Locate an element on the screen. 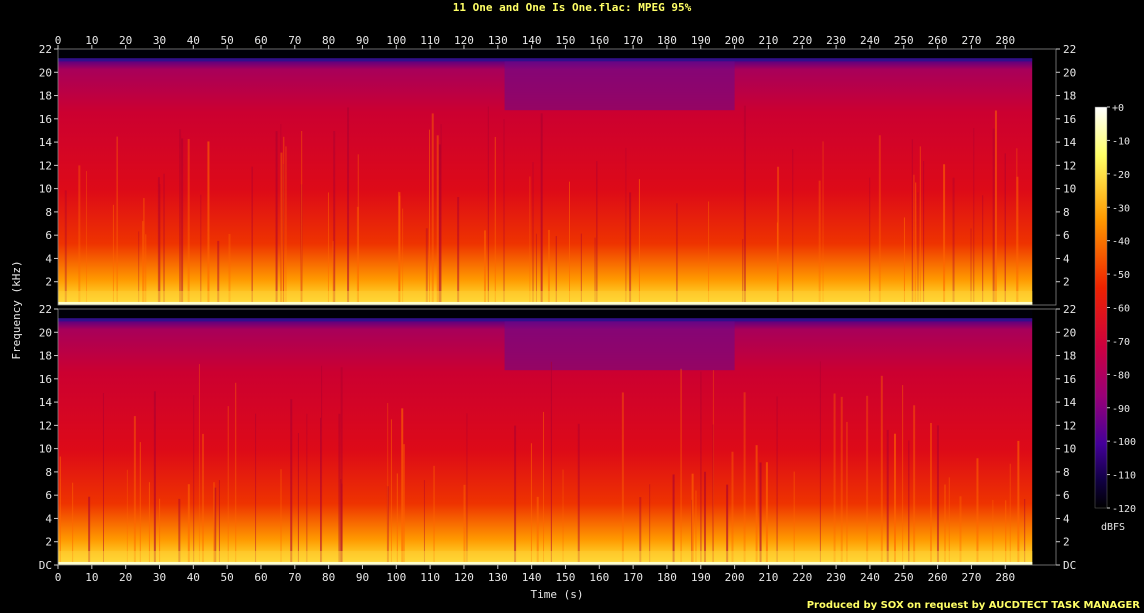 Image resolution: width=1144 pixels, height=613 pixels. y-tick-label-left: 2 is located at coordinates (48, 542).